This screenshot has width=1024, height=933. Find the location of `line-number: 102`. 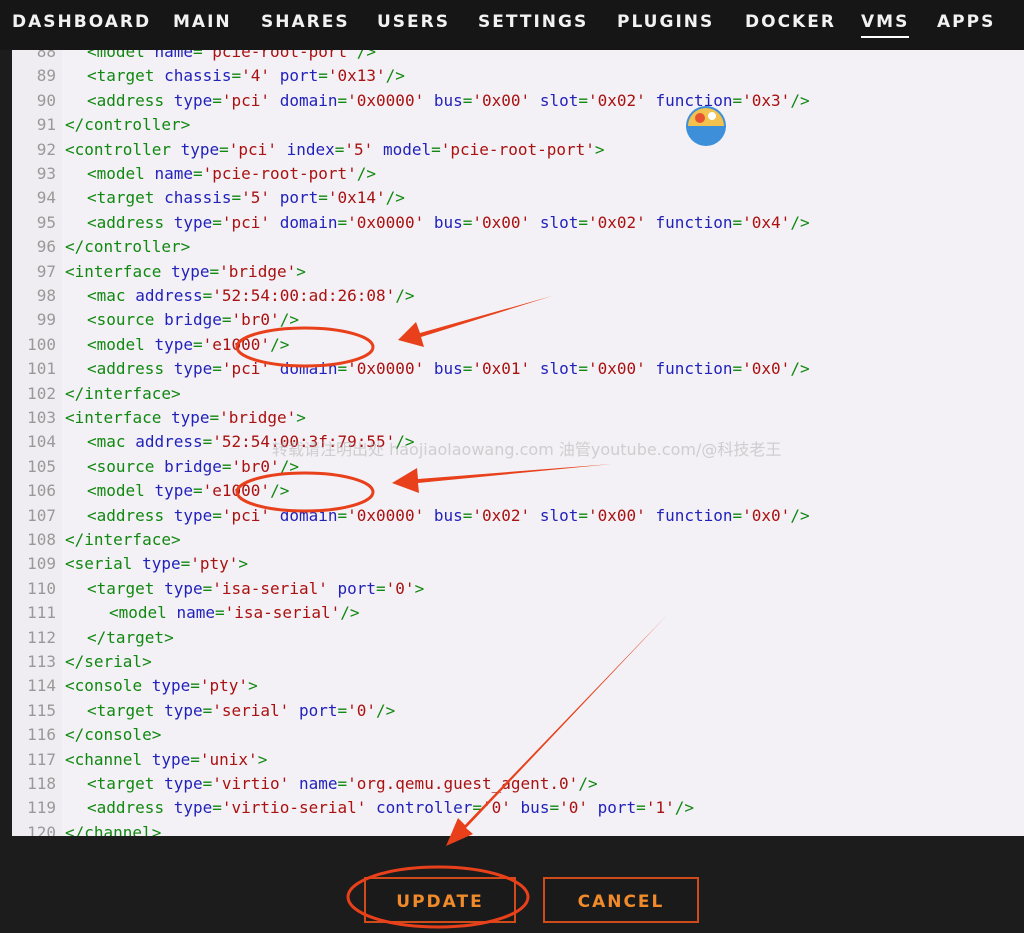

line-number: 102 is located at coordinates (41, 393).